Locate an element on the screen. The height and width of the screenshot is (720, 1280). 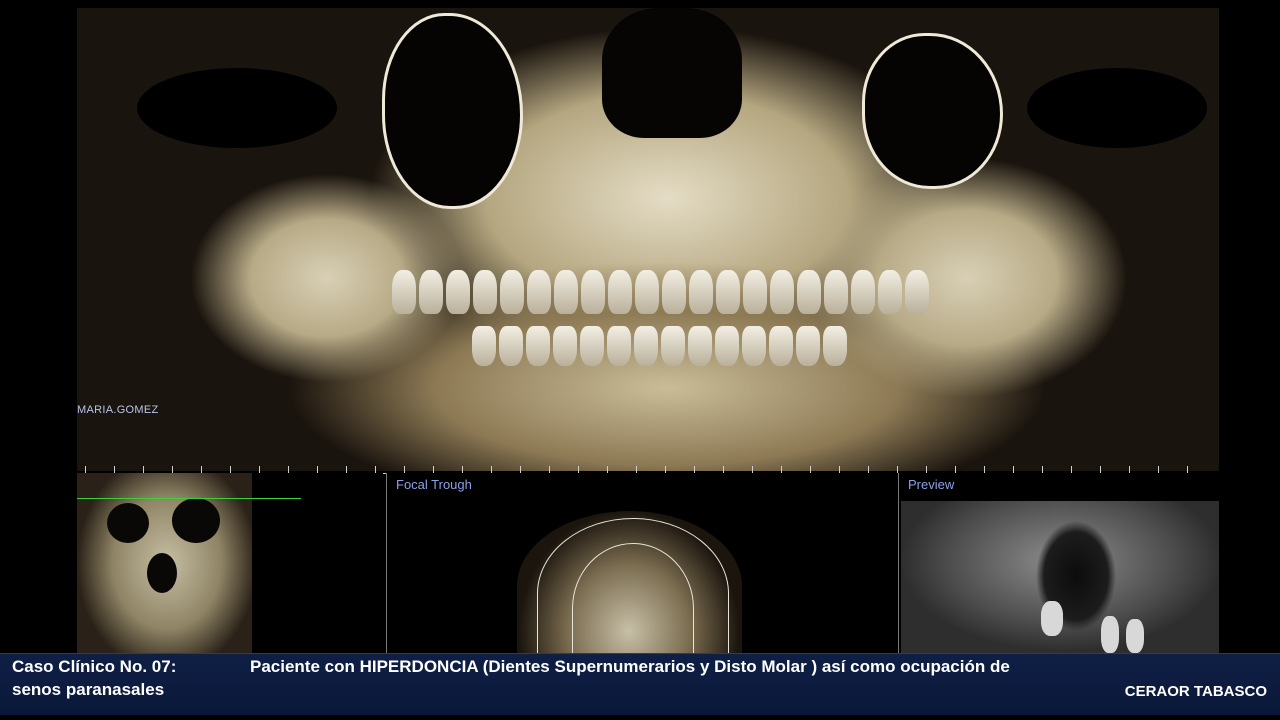
left-jaw-gap is located at coordinates (237, 108).